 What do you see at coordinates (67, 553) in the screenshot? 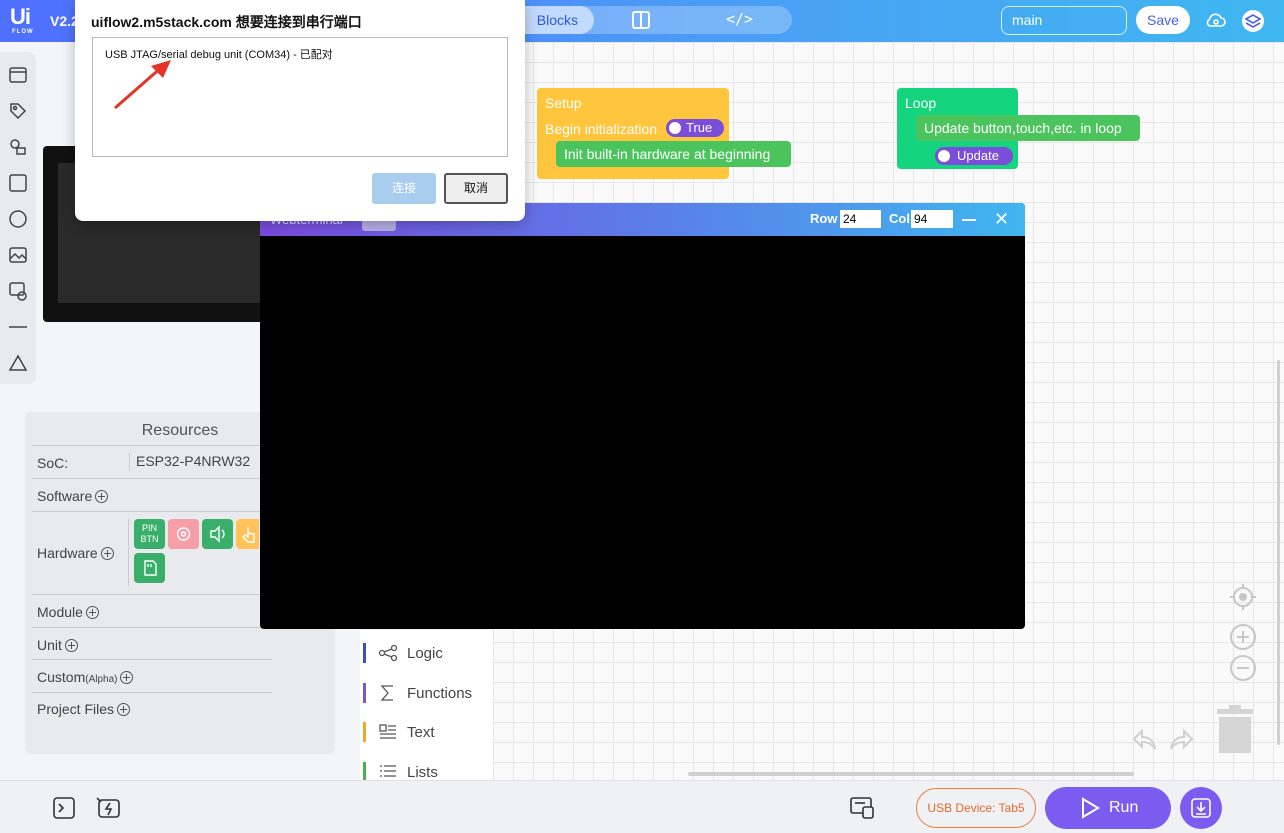
I see `hardware-label: Hardware` at bounding box center [67, 553].